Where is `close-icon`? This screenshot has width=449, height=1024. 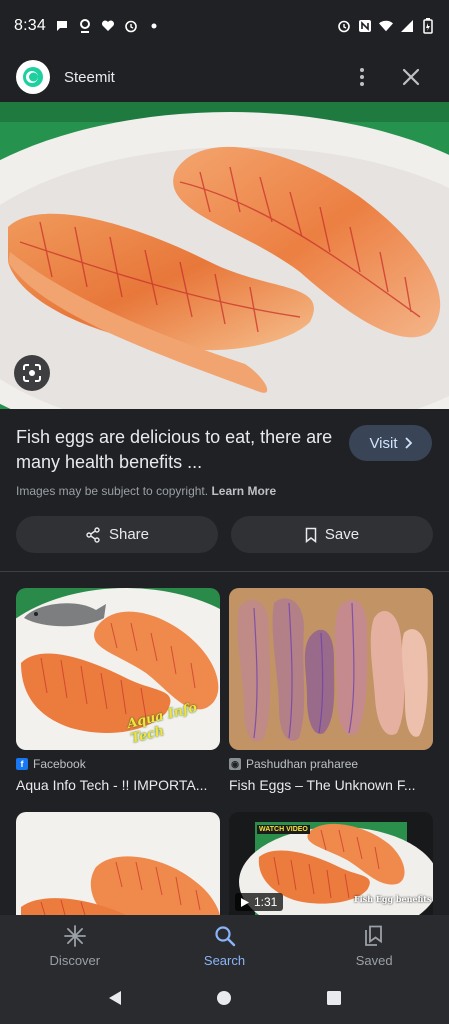 close-icon is located at coordinates (411, 77).